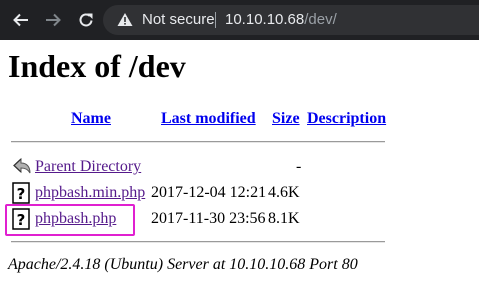 The height and width of the screenshot is (290, 479). What do you see at coordinates (284, 192) in the screenshot?
I see `file-size-phpbash-min: 4.6K` at bounding box center [284, 192].